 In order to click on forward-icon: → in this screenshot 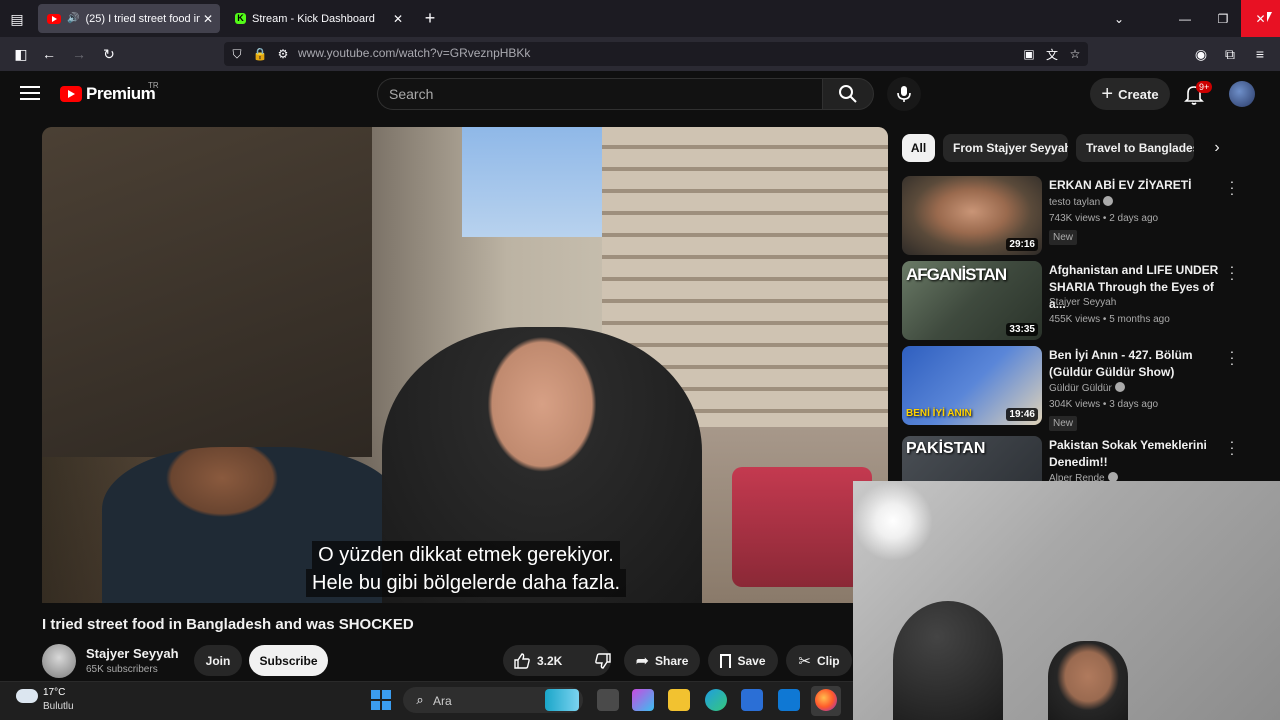, I will do `click(79, 54)`.